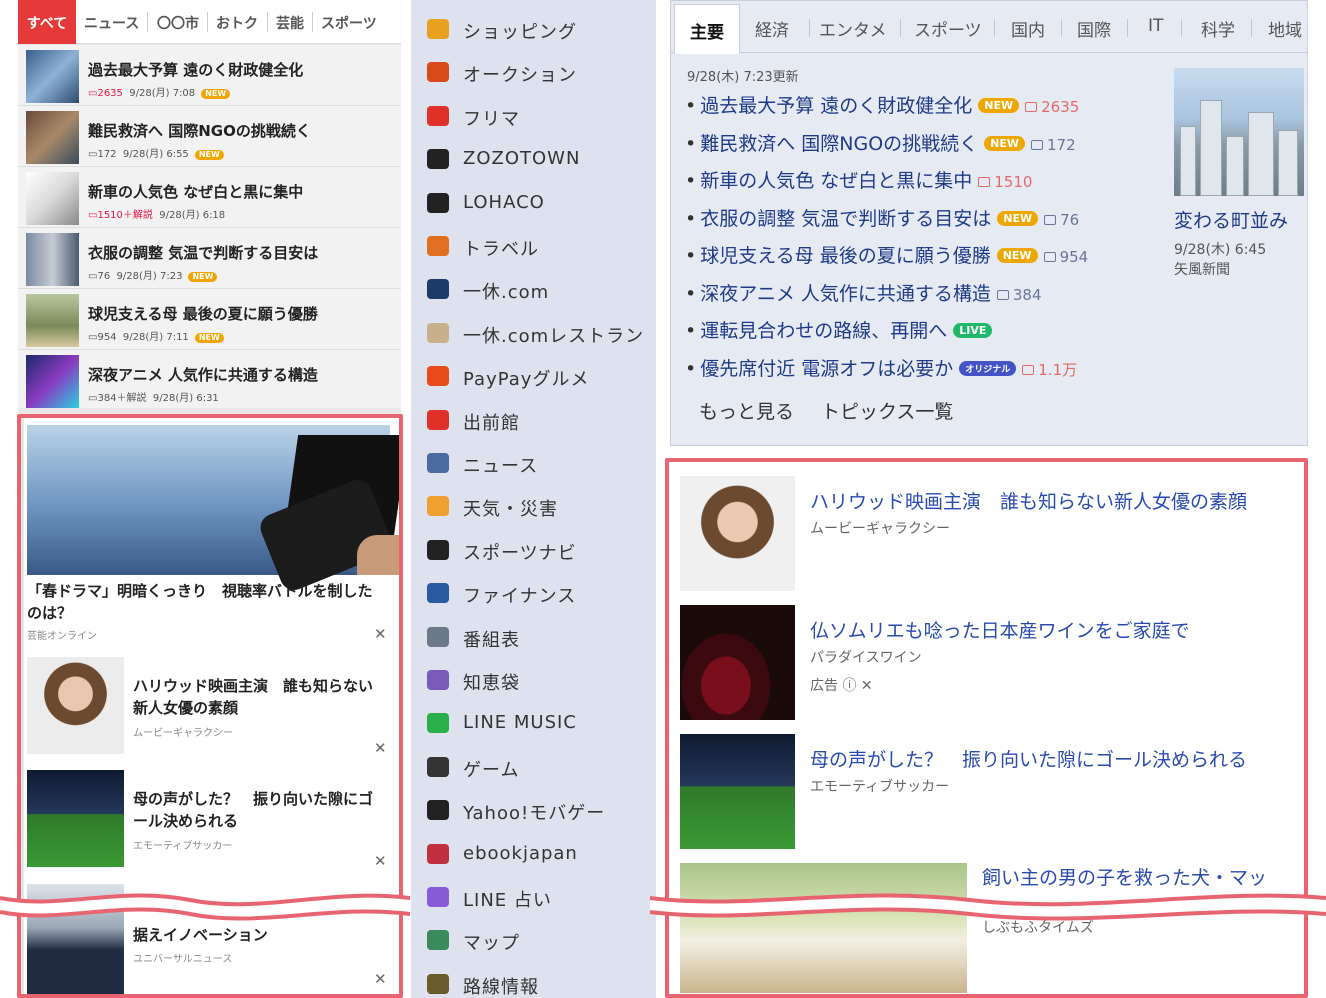  Describe the element at coordinates (111, 23) in the screenshot. I see `mobile-tab-news: ニュース` at that location.